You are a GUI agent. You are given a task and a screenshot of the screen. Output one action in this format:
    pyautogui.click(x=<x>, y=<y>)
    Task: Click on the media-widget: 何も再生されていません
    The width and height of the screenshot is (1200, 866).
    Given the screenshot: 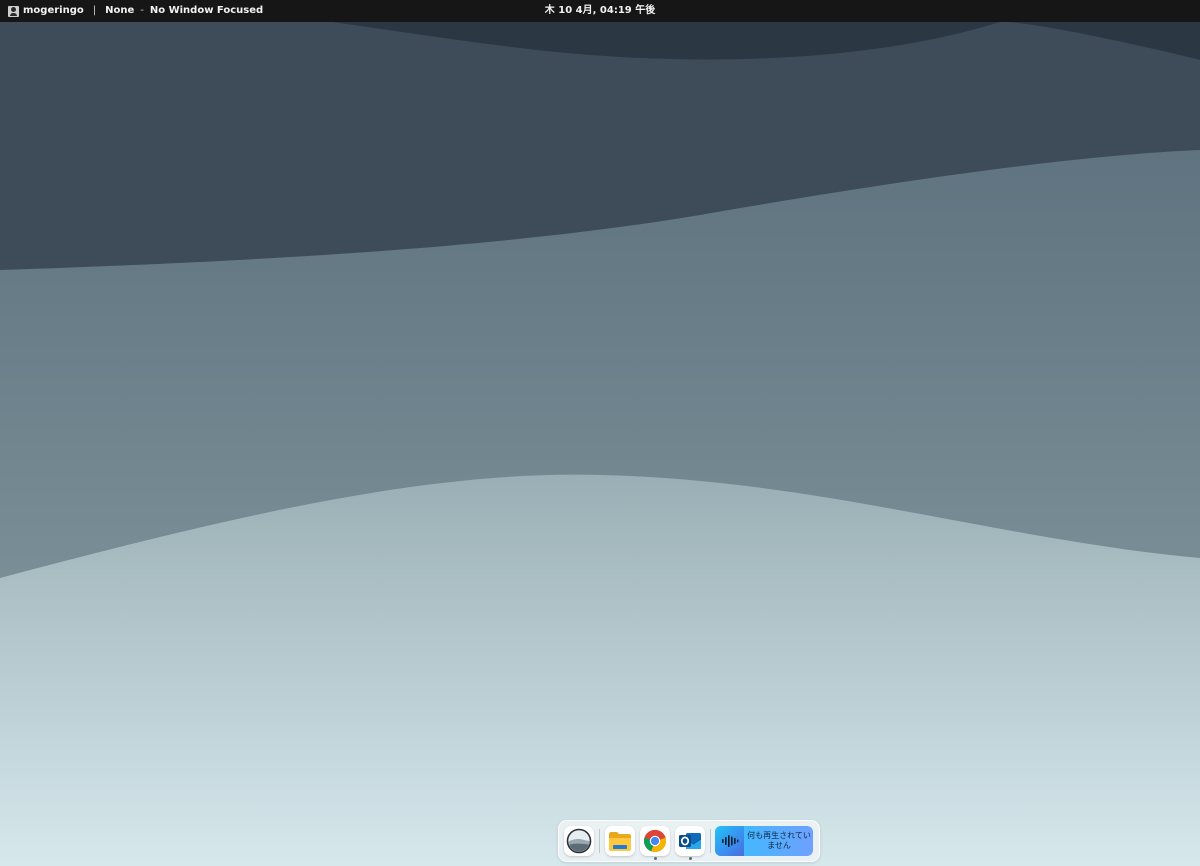 What is the action you would take?
    pyautogui.click(x=764, y=841)
    